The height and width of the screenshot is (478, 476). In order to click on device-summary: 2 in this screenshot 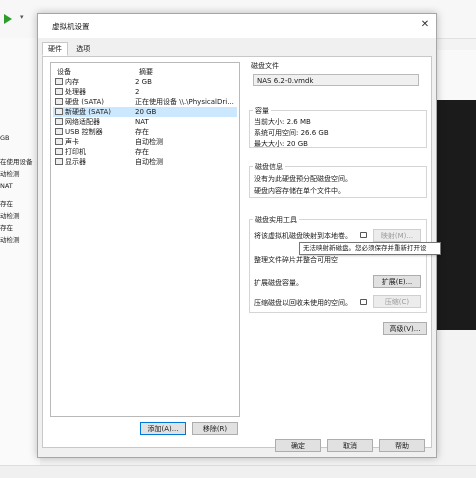, I will do `click(137, 92)`.